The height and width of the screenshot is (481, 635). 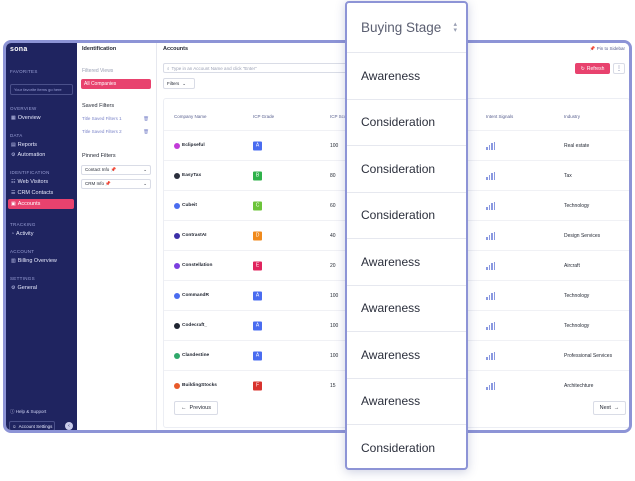 I want to click on saved-filter-item: Title Saved Filters 2 🗑, so click(x=117, y=132).